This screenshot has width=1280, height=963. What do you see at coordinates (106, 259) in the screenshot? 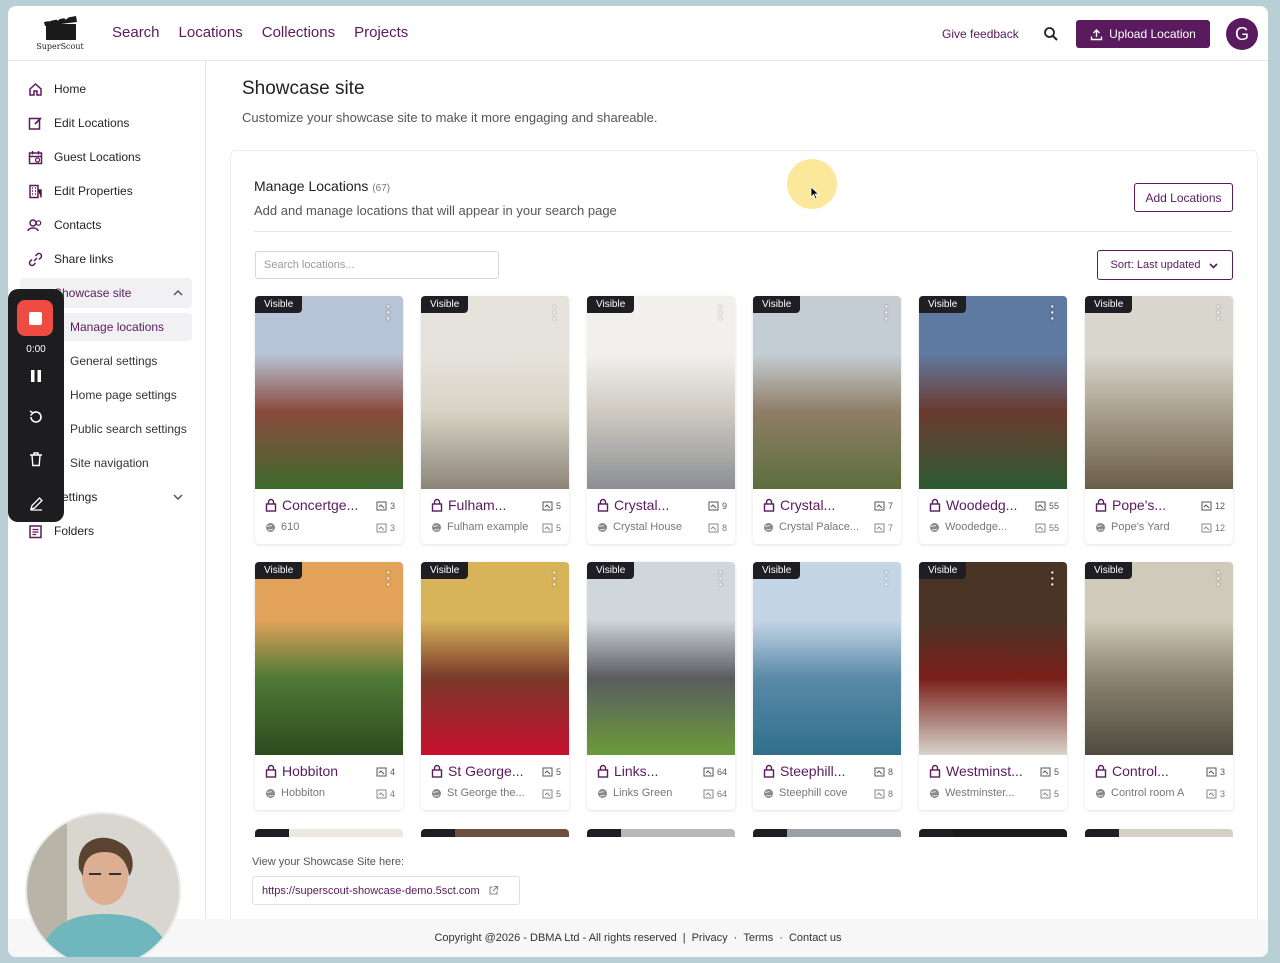
I see `sidebar-item-share-links: Share links` at bounding box center [106, 259].